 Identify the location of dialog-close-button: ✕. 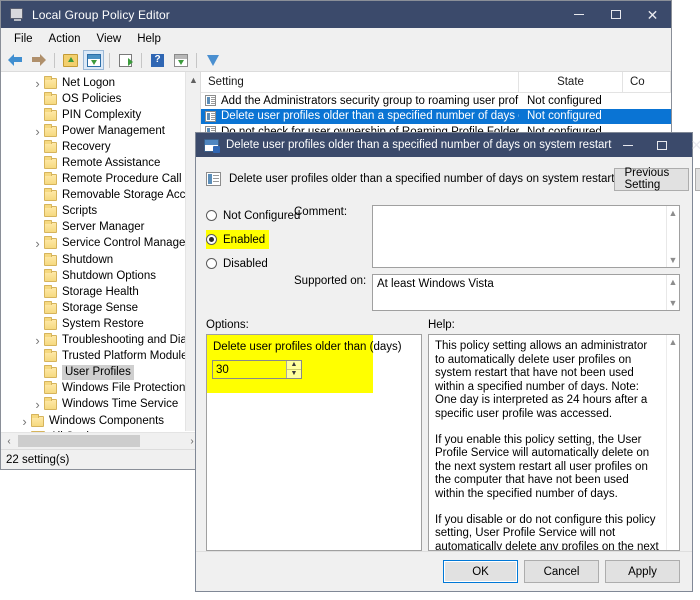
(689, 145).